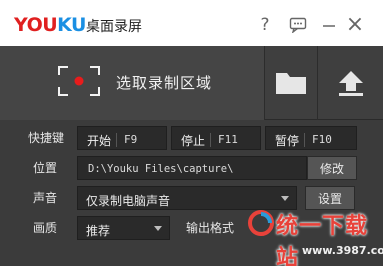  I want to click on output-format-label: 输出格式, so click(210, 228).